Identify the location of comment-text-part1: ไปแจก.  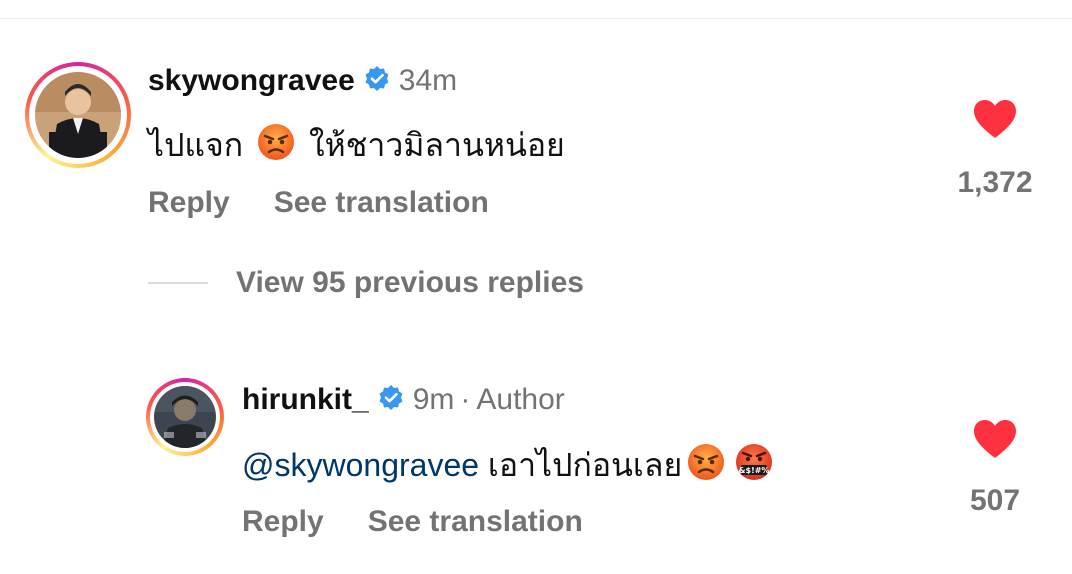
(196, 145).